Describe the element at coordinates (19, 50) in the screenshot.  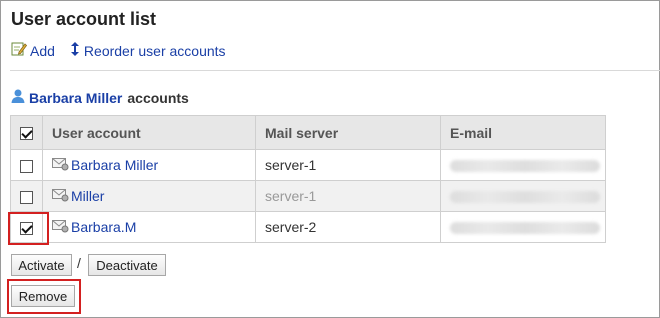
I see `edit-pencil-icon` at that location.